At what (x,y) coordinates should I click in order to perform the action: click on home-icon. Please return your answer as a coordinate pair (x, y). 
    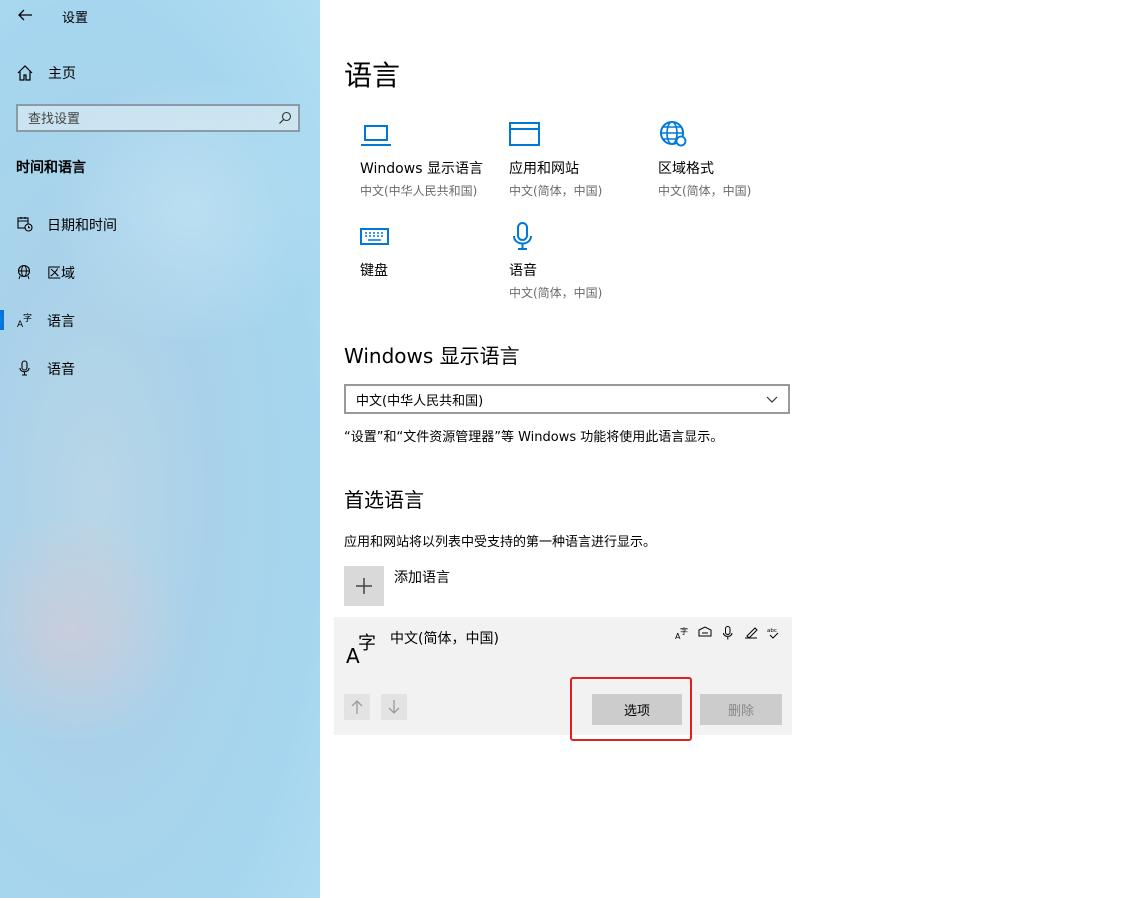
    Looking at the image, I should click on (25, 73).